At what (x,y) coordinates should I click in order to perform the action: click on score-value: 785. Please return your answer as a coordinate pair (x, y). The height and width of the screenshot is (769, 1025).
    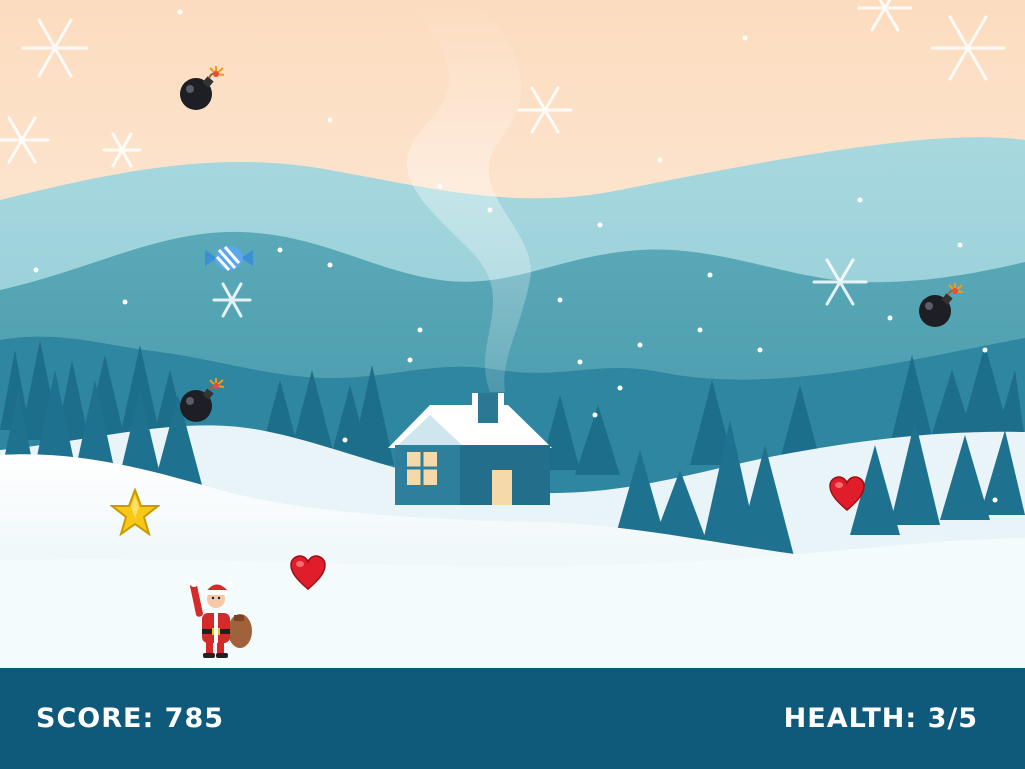
    Looking at the image, I should click on (194, 718).